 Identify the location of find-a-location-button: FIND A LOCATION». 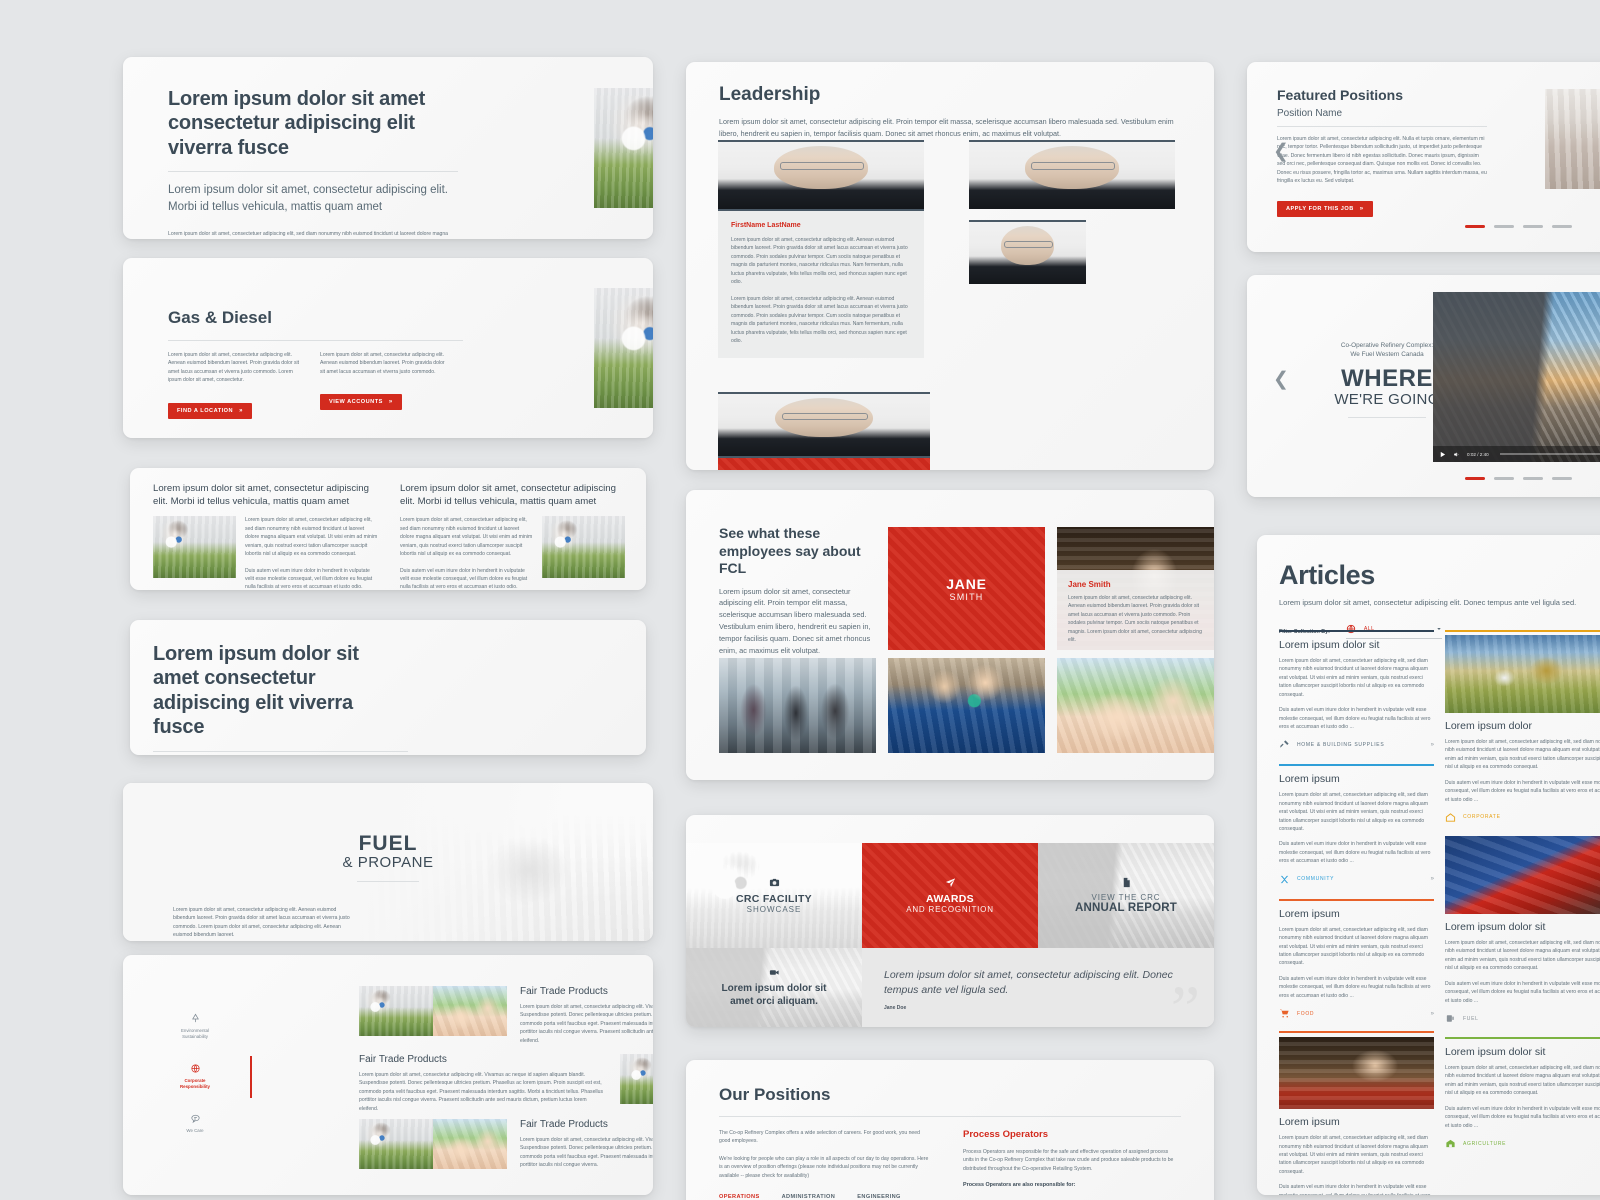
(210, 410).